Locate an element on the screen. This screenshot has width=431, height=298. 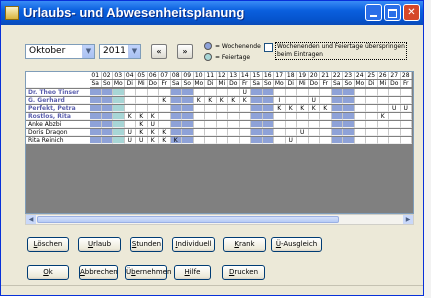
scroll-right-arrow-icon: ▶ is located at coordinates (408, 219).